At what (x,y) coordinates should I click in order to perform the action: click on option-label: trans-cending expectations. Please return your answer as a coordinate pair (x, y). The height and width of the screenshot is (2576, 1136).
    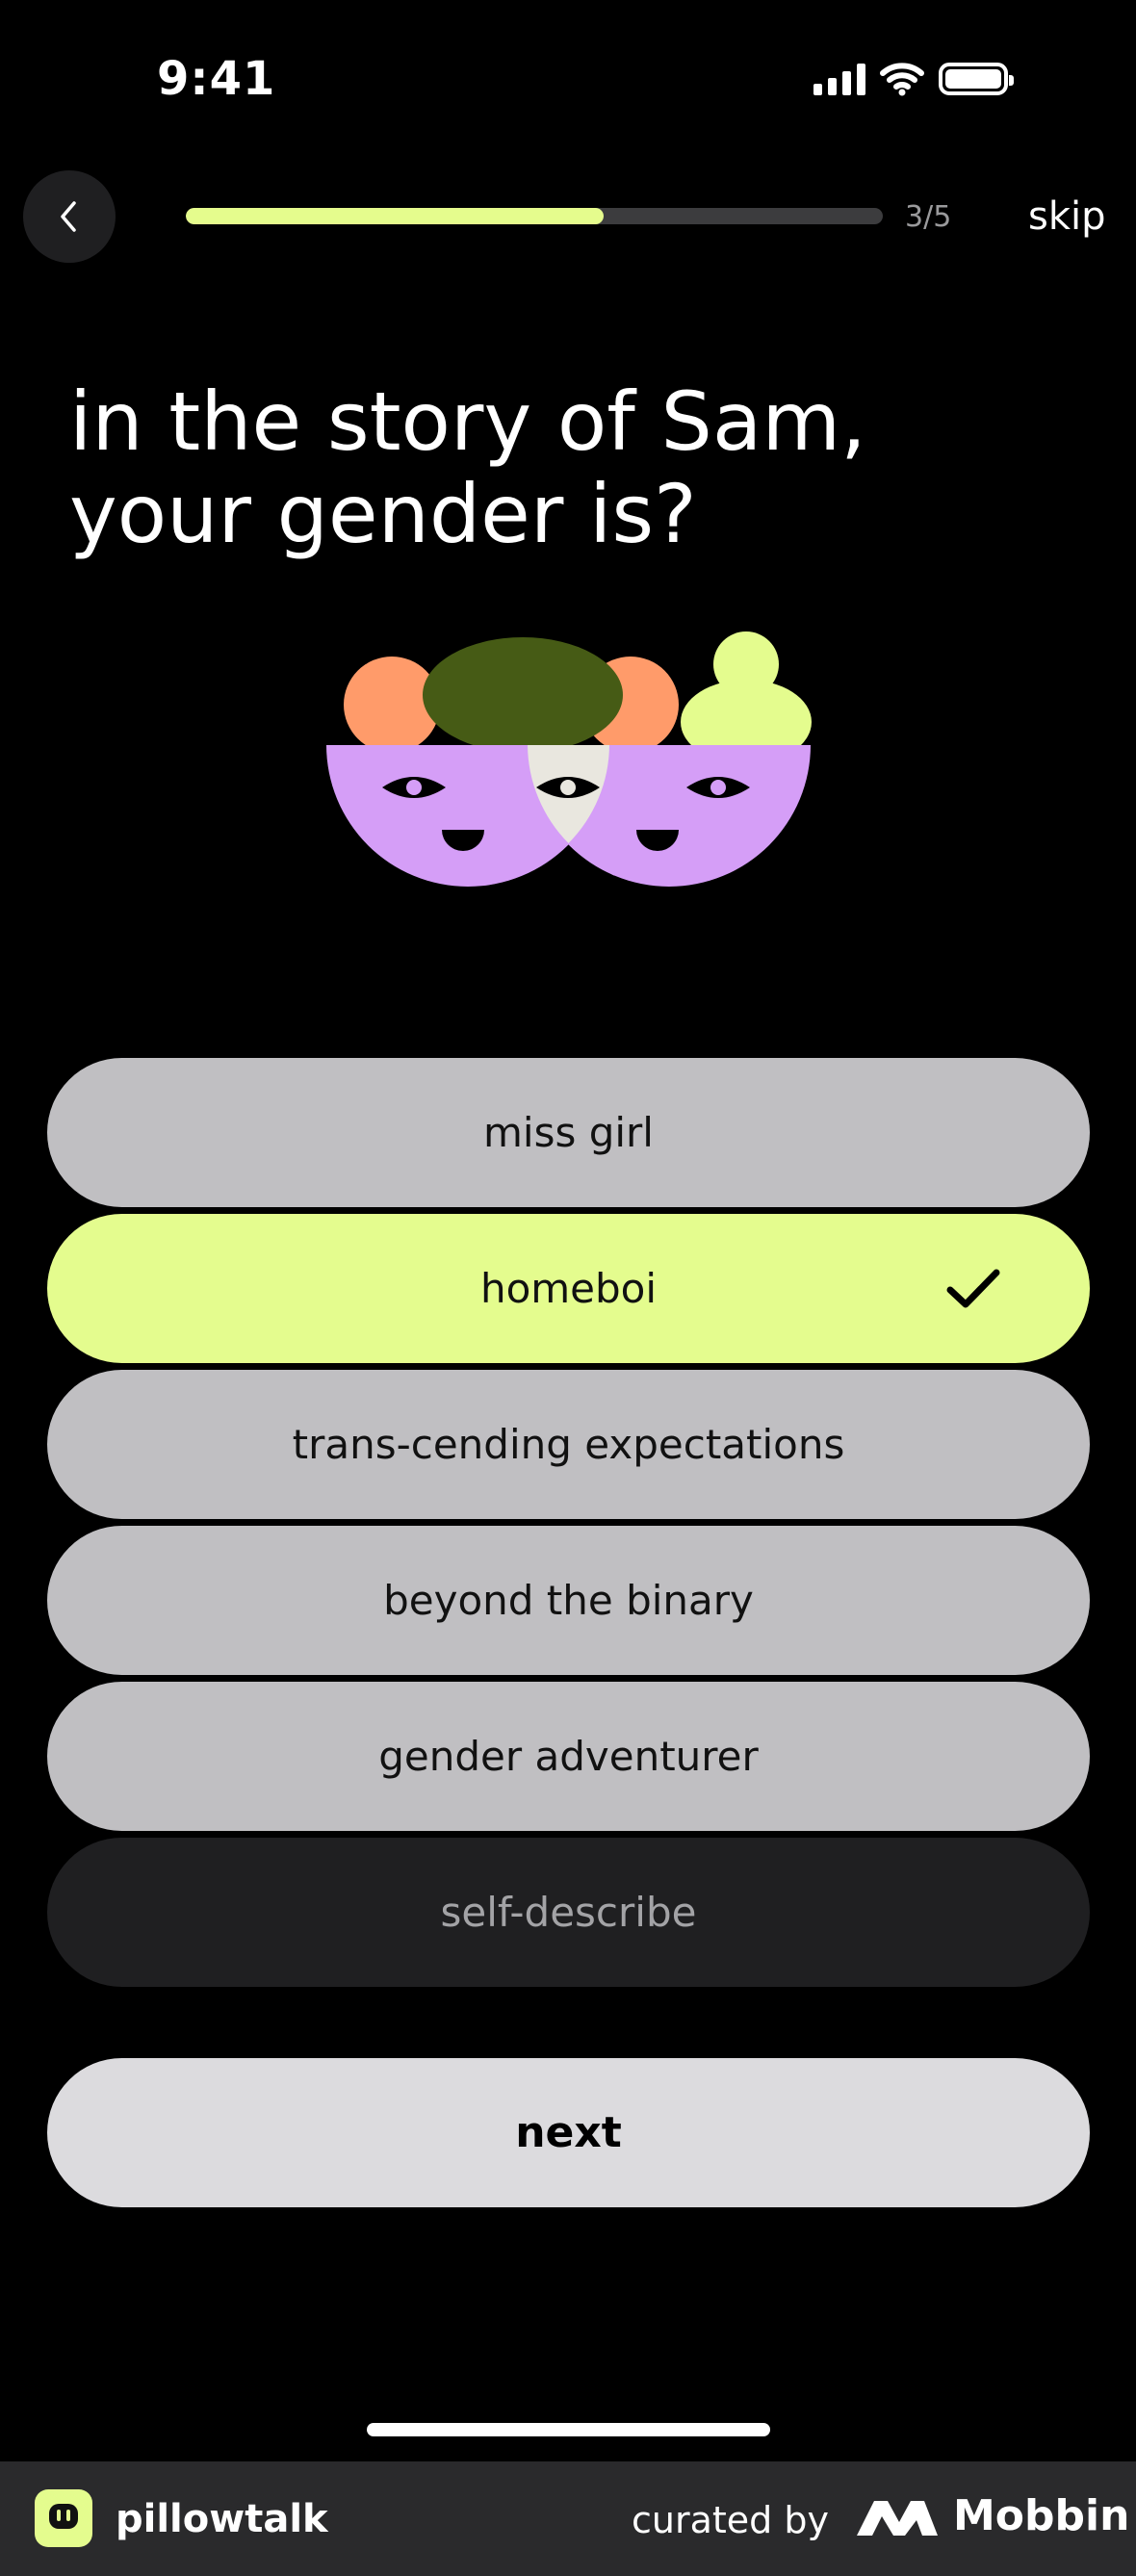
    Looking at the image, I should click on (568, 1445).